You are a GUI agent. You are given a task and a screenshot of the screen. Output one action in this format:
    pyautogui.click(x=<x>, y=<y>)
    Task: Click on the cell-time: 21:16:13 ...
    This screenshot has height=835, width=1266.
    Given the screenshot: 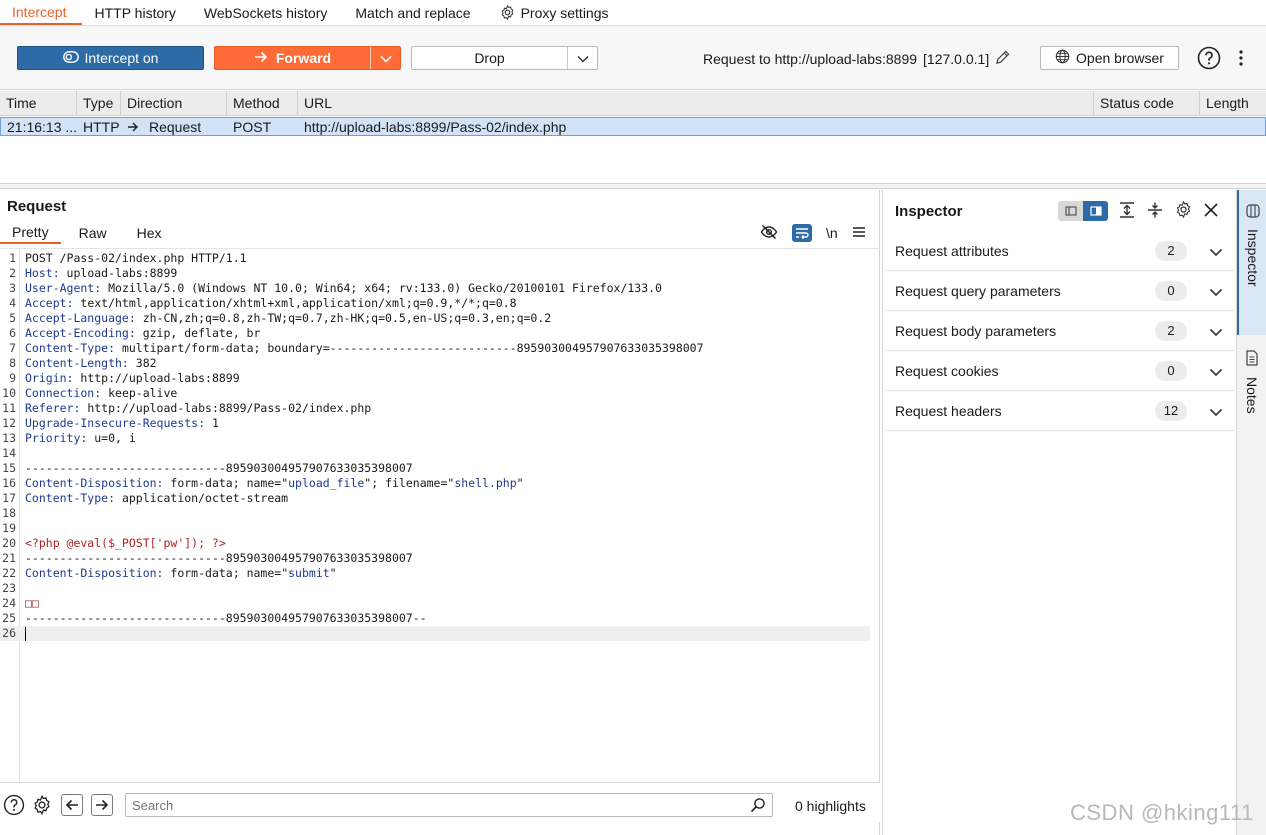 What is the action you would take?
    pyautogui.click(x=42, y=126)
    